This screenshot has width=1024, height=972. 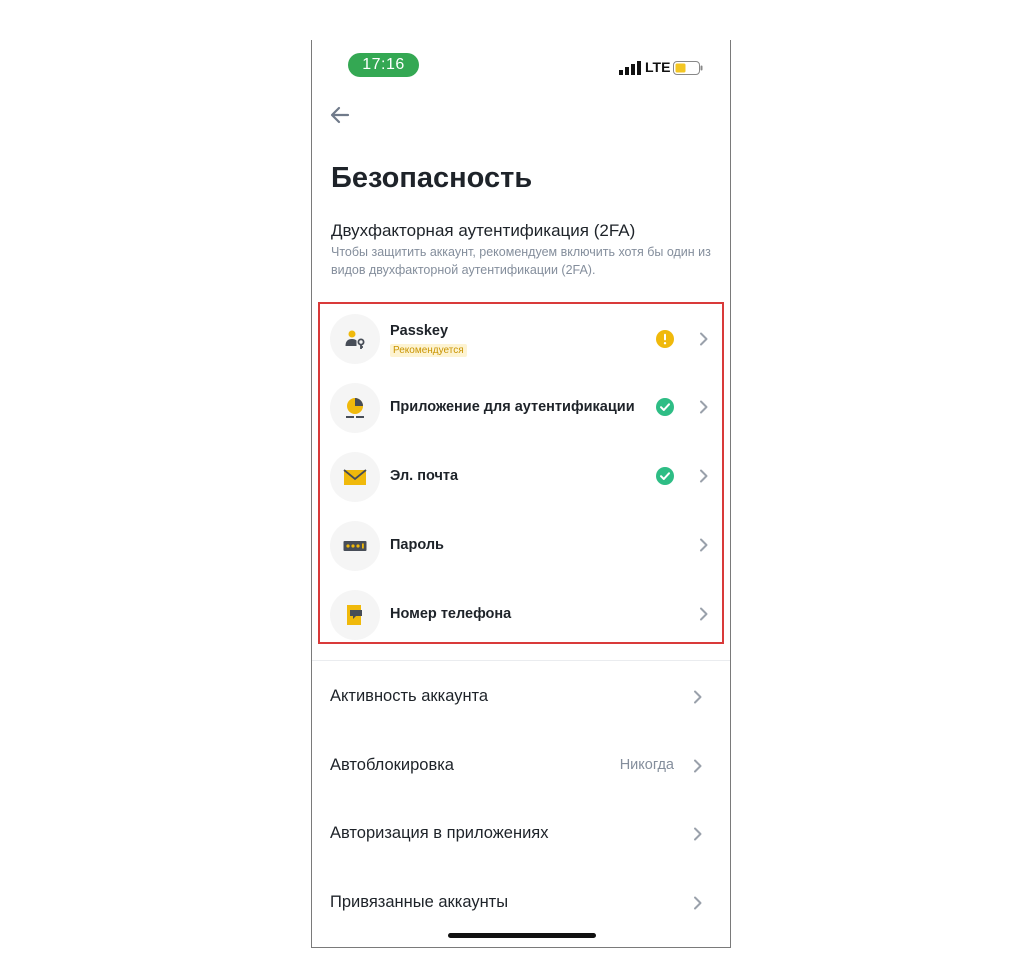 What do you see at coordinates (383, 65) in the screenshot?
I see `status-time: 17:16` at bounding box center [383, 65].